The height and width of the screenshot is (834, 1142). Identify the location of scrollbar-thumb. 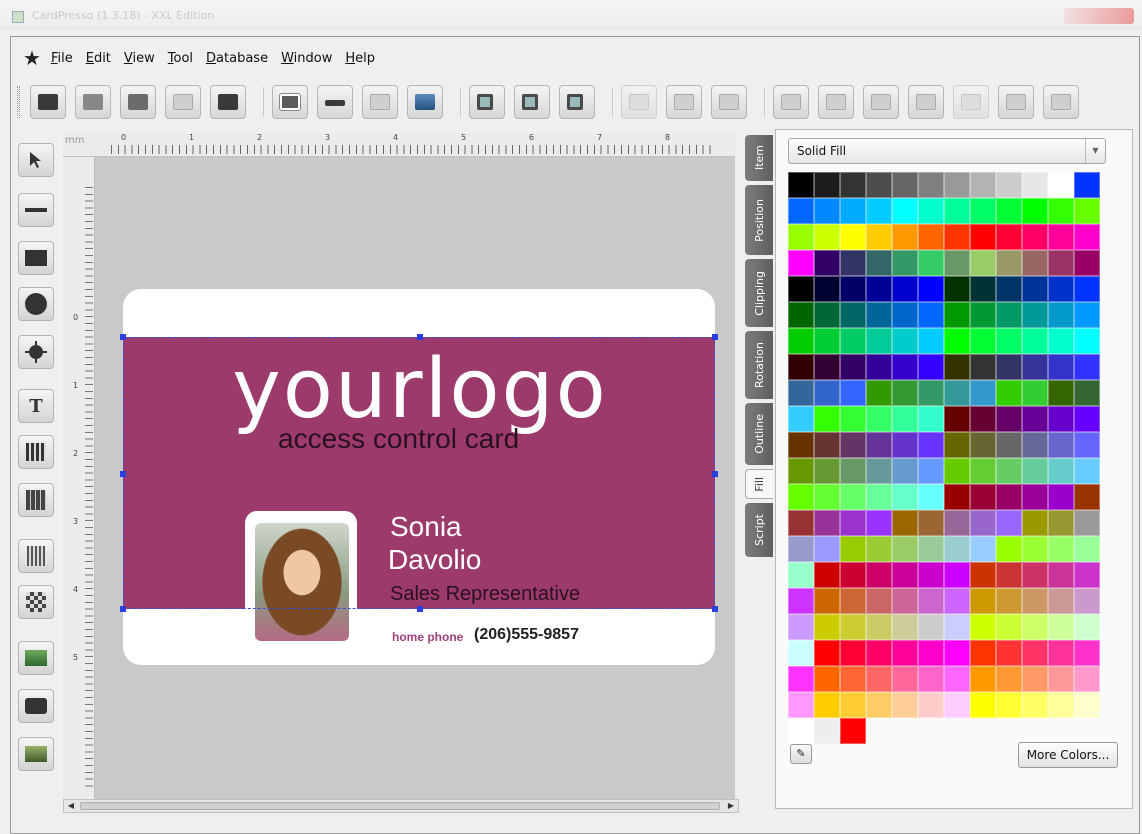
(400, 806).